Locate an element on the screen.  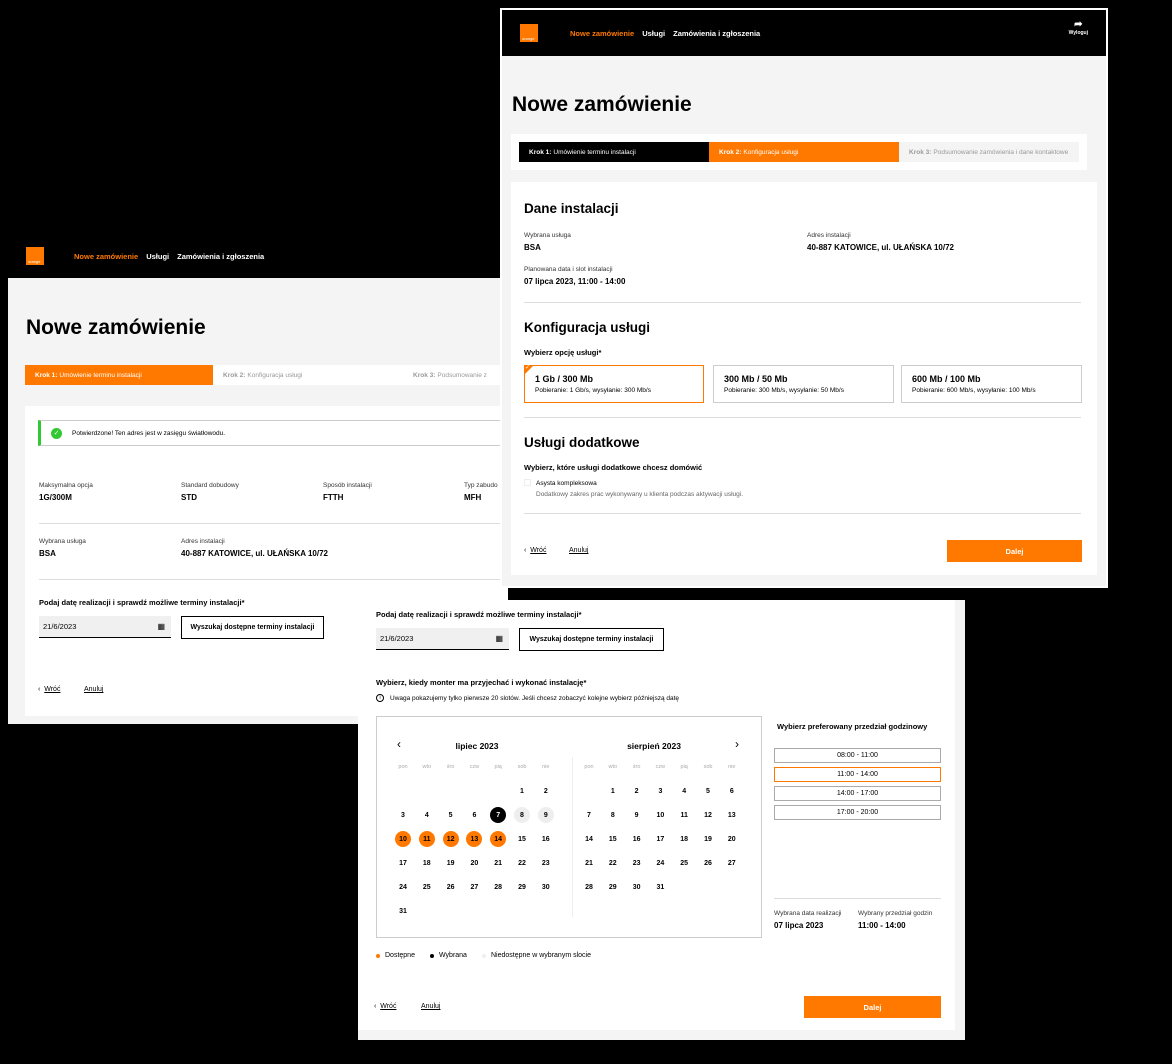
logout-button: ➦ Wyloguj is located at coordinates (1078, 28).